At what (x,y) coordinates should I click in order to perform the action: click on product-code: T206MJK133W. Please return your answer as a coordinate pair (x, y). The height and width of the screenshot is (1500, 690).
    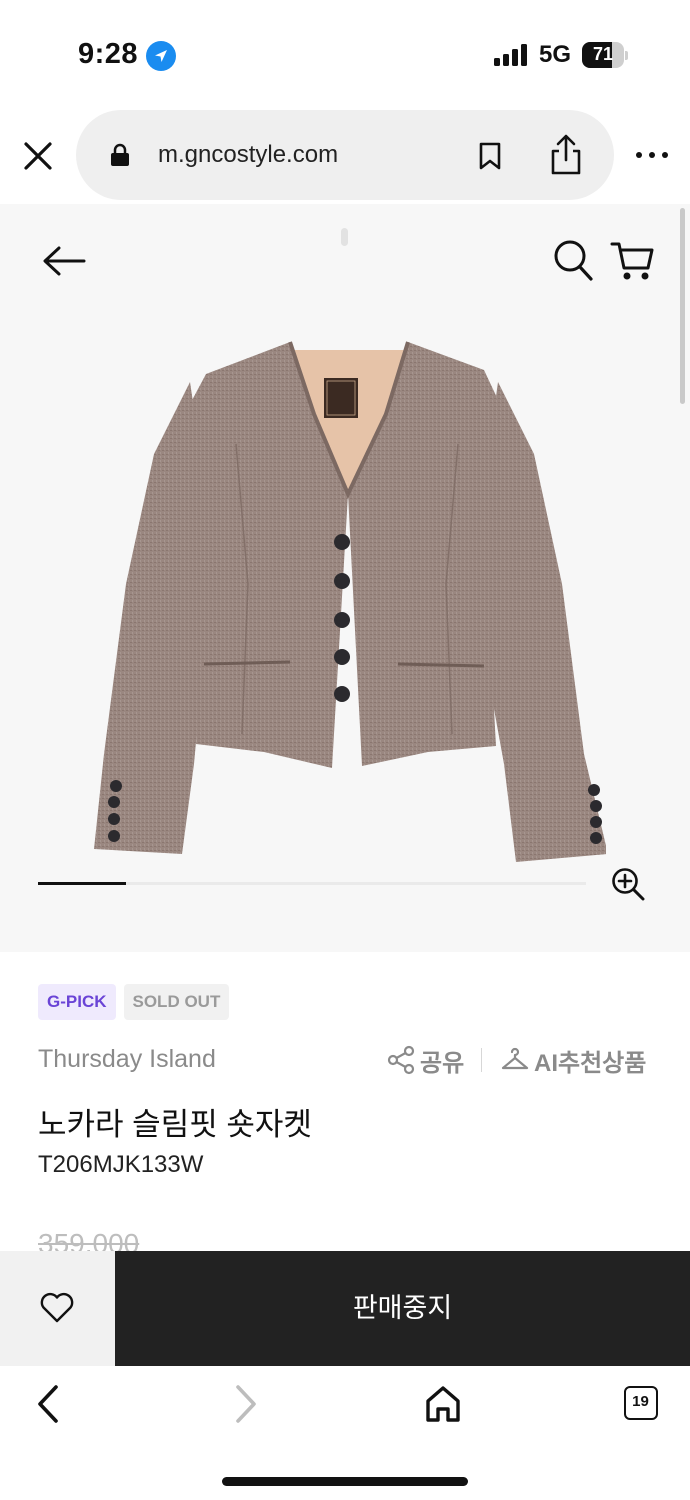
    Looking at the image, I should click on (121, 1164).